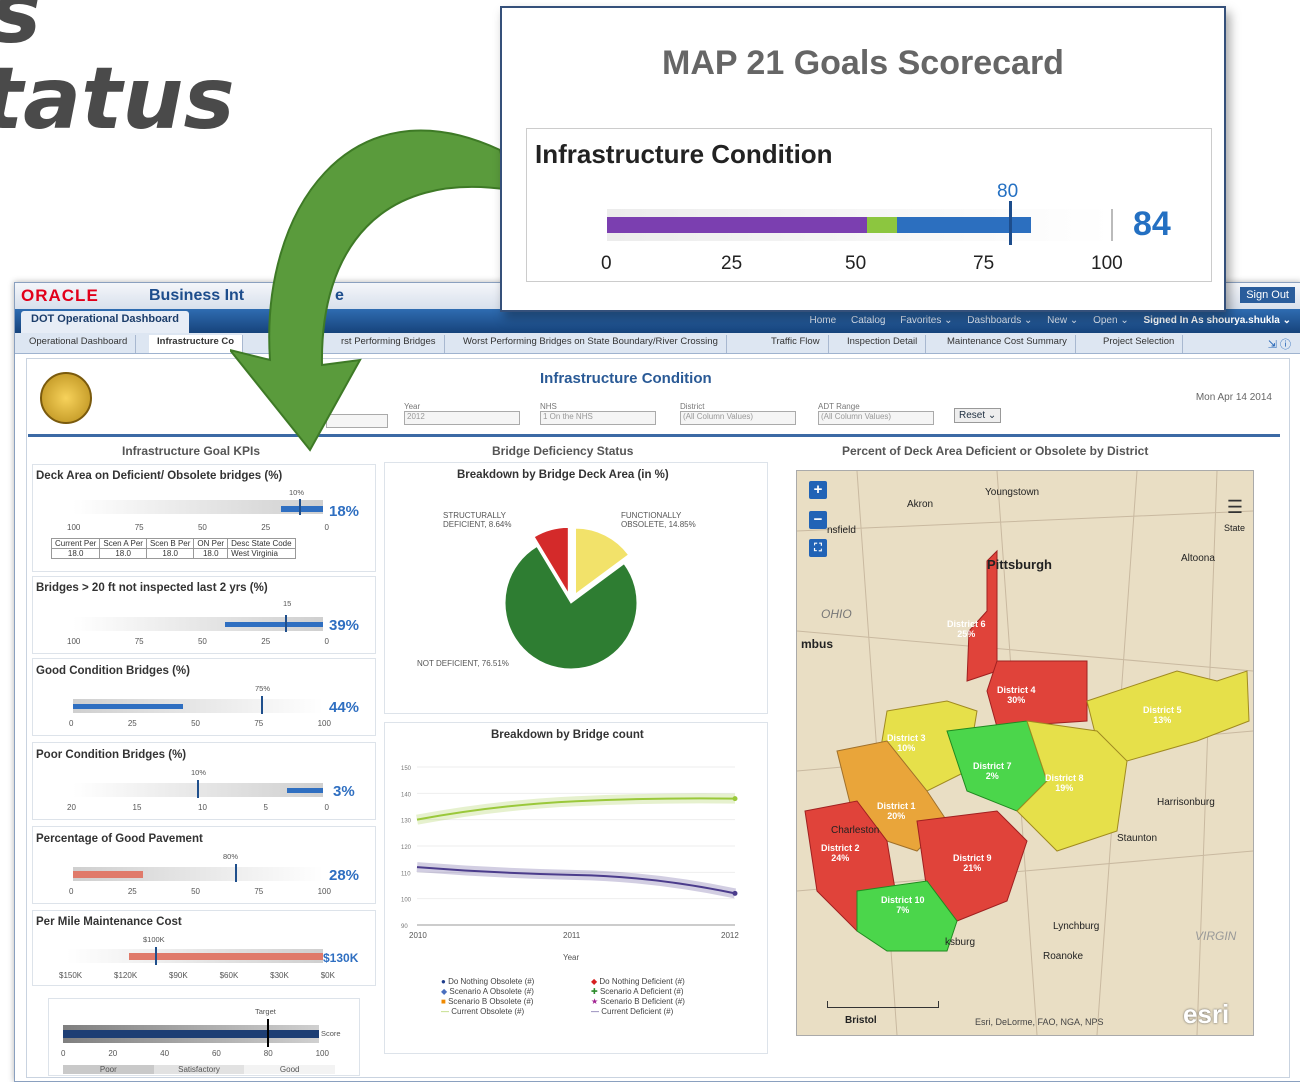 This screenshot has width=1300, height=1082. I want to click on arrow-shape, so click(371, 290).